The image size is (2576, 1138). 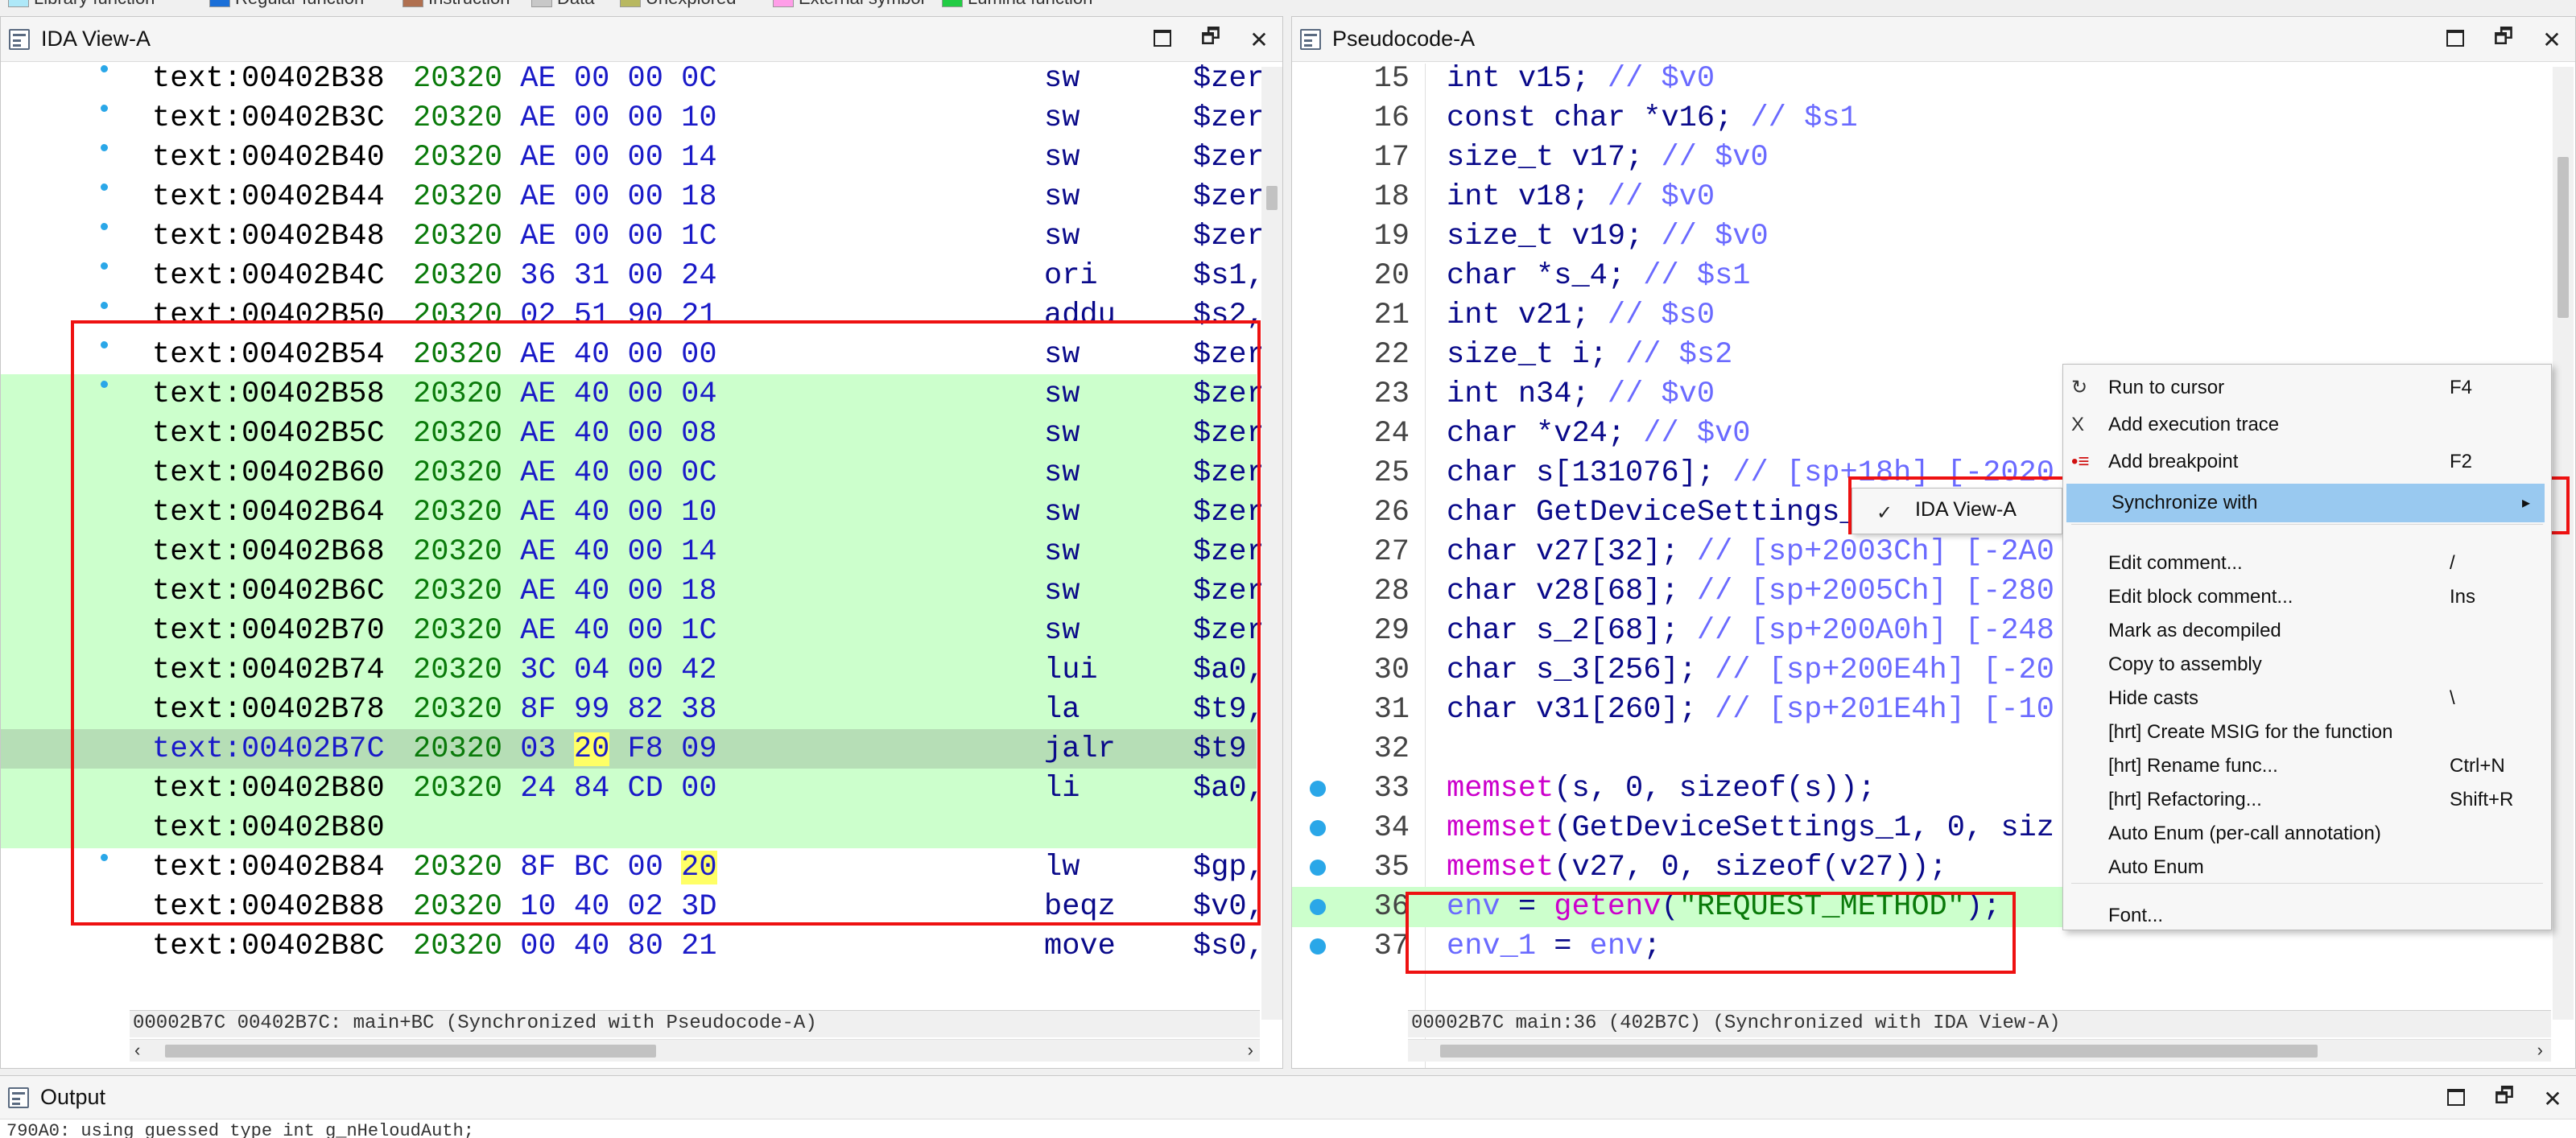 What do you see at coordinates (633, 592) in the screenshot?
I see `listing-row: text:00402B6C 20320 AE 40 00 18 sw $zer` at bounding box center [633, 592].